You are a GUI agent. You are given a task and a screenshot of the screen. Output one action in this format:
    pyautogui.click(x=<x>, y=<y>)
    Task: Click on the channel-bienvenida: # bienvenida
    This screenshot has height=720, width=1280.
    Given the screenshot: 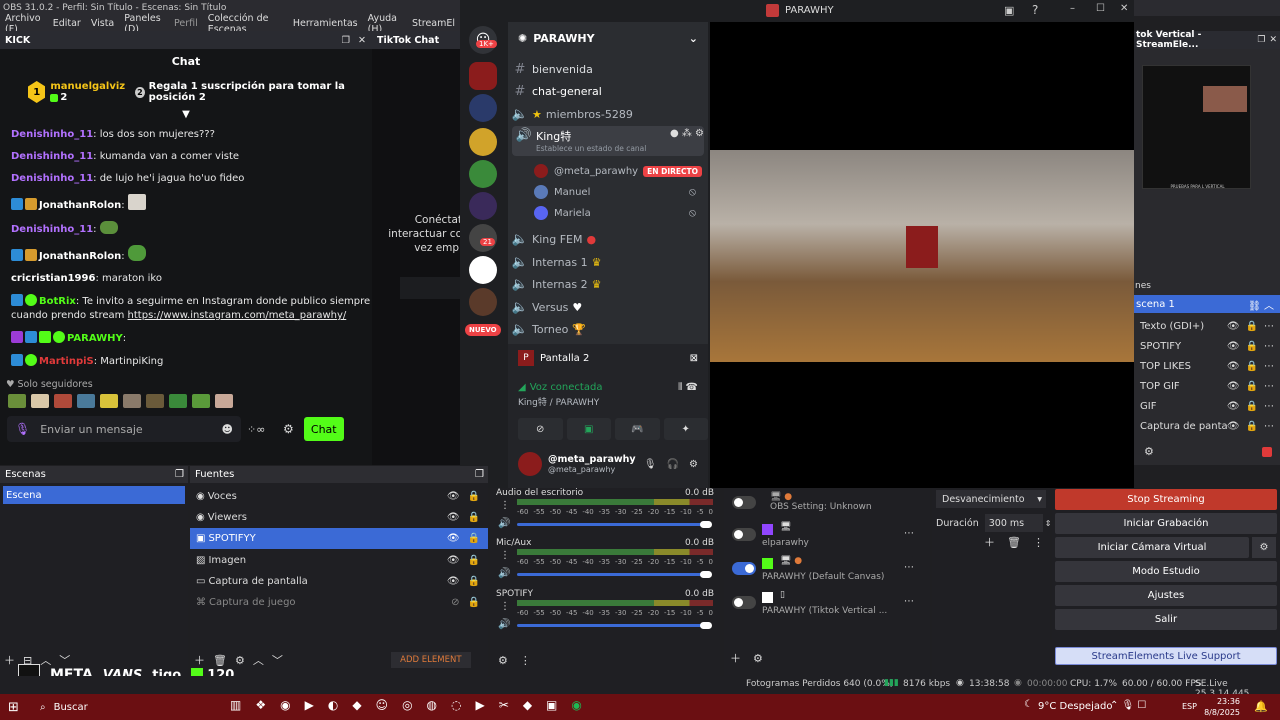 What is the action you would take?
    pyautogui.click(x=608, y=69)
    